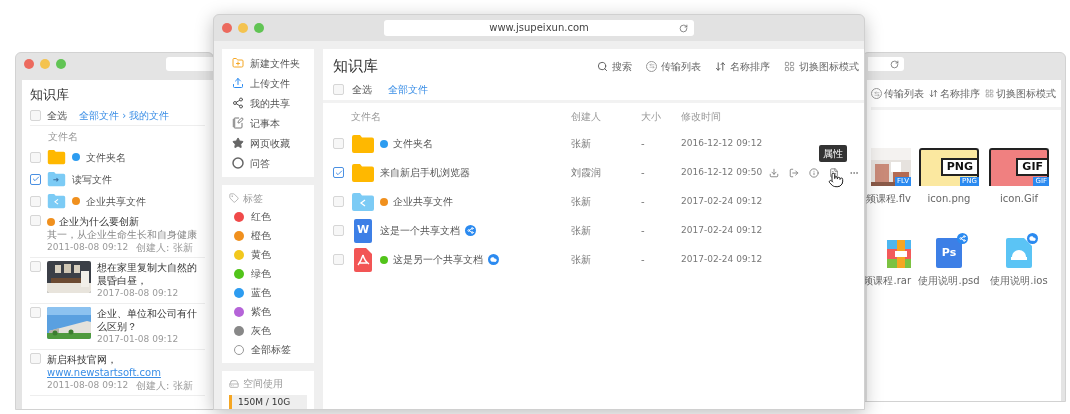  What do you see at coordinates (268, 235) in the screenshot?
I see `tag-item: 橙色` at bounding box center [268, 235].